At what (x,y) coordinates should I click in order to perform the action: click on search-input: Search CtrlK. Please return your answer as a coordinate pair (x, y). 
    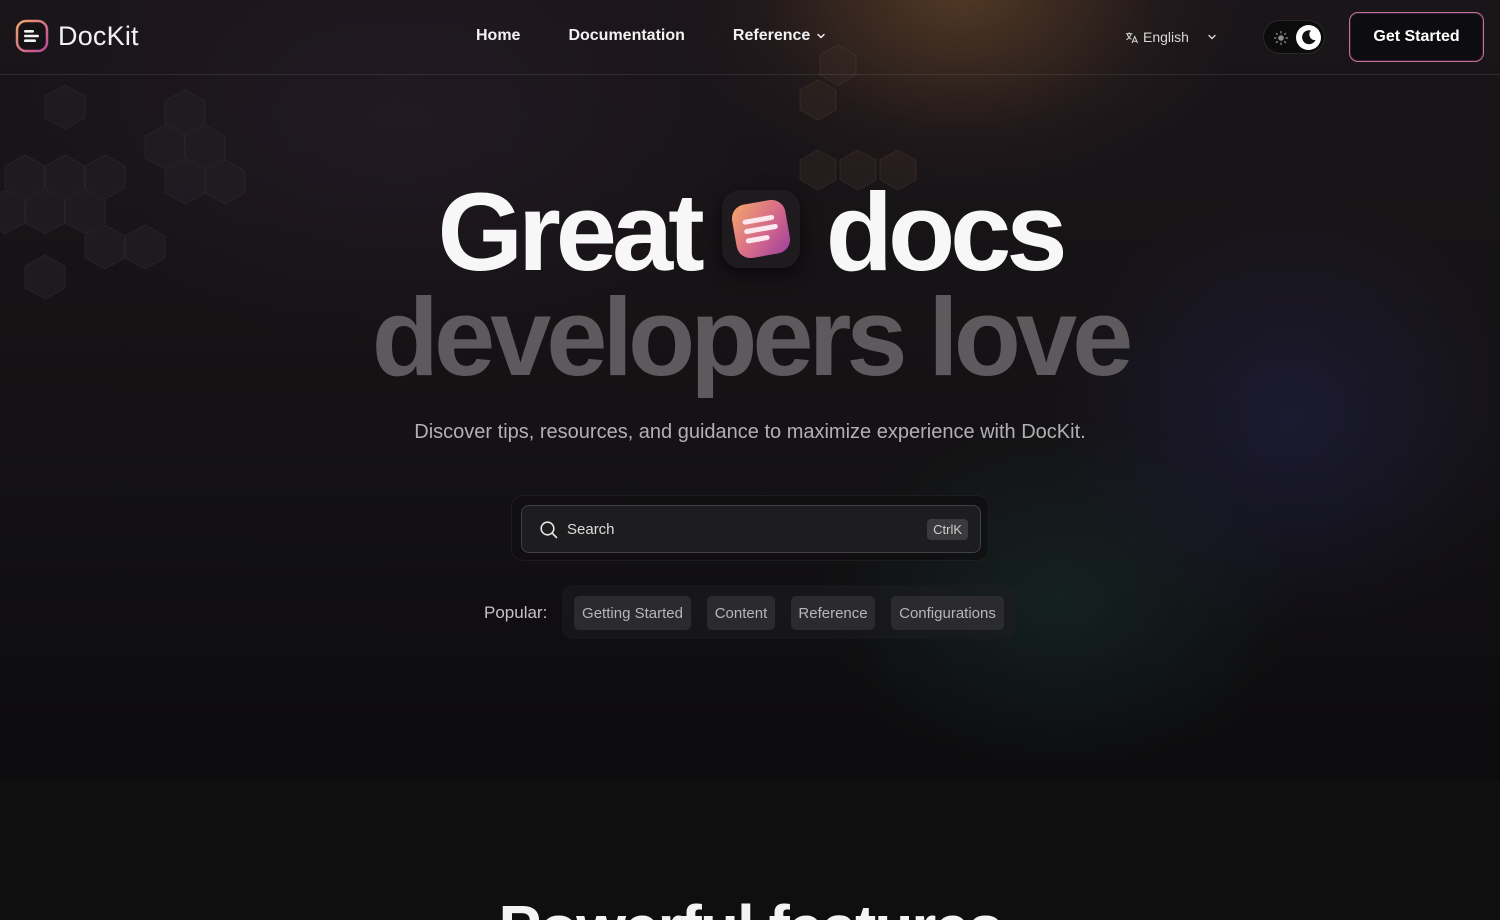
    Looking at the image, I should click on (751, 529).